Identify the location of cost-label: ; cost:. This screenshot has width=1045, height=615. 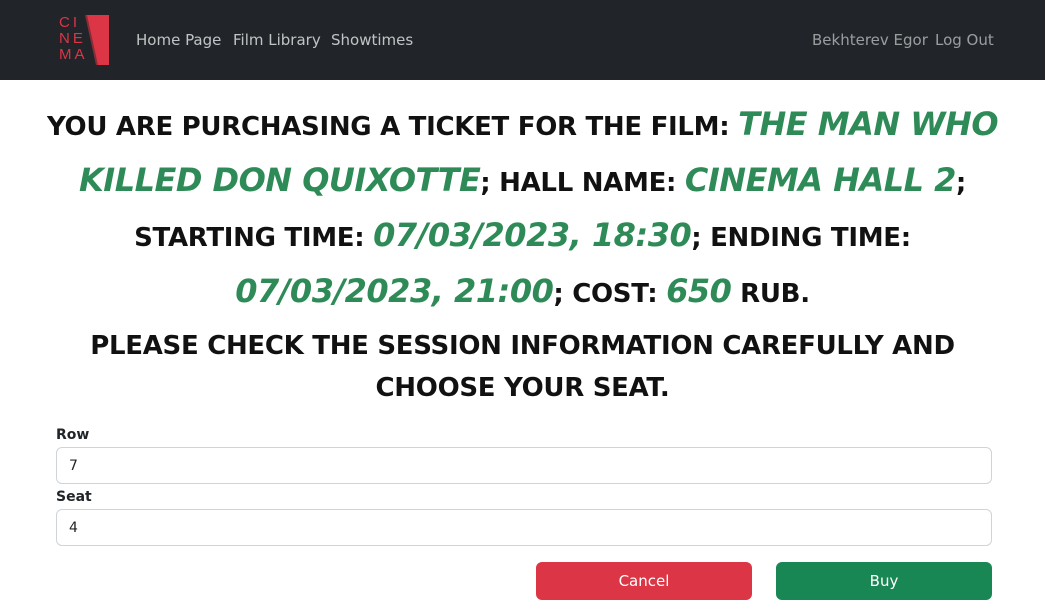
(610, 293).